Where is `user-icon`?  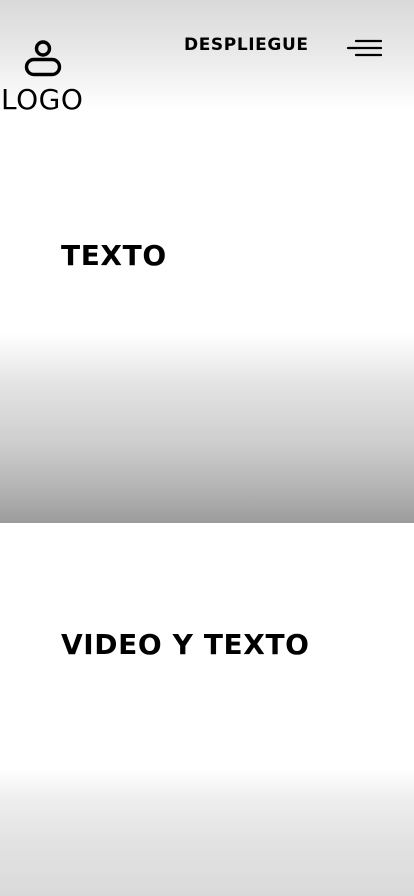
user-icon is located at coordinates (43, 59).